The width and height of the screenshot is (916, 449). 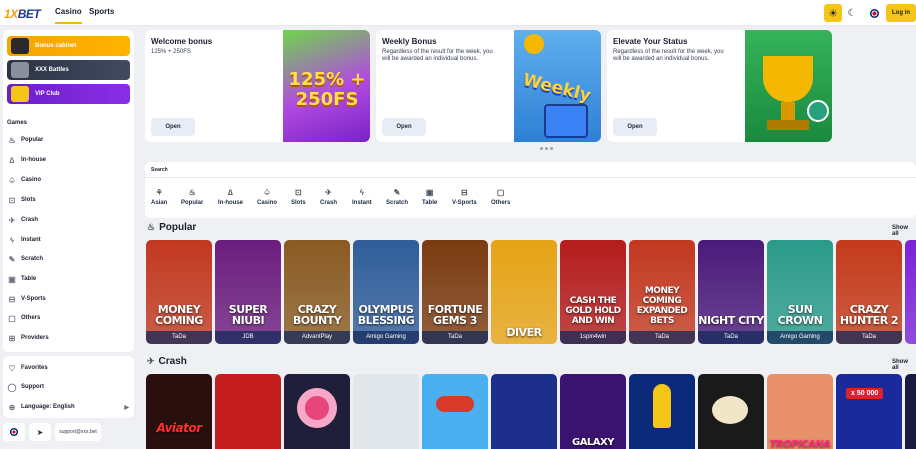 I want to click on sidebar-item-providers: ⊞ Providers, so click(x=69, y=338).